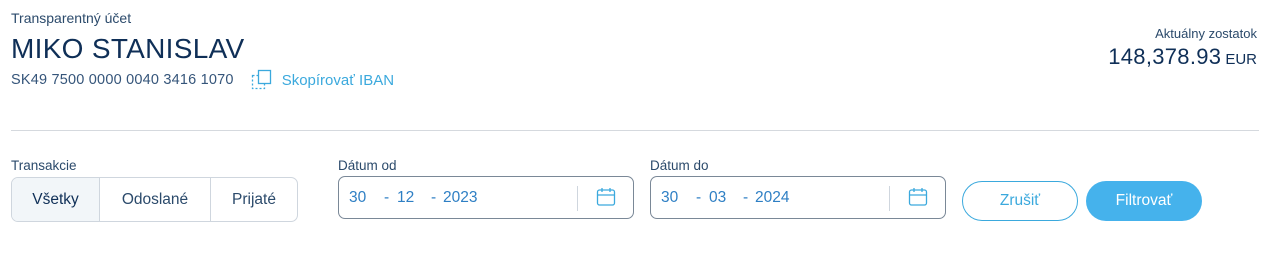  I want to click on balance-currency: EUR, so click(1241, 59).